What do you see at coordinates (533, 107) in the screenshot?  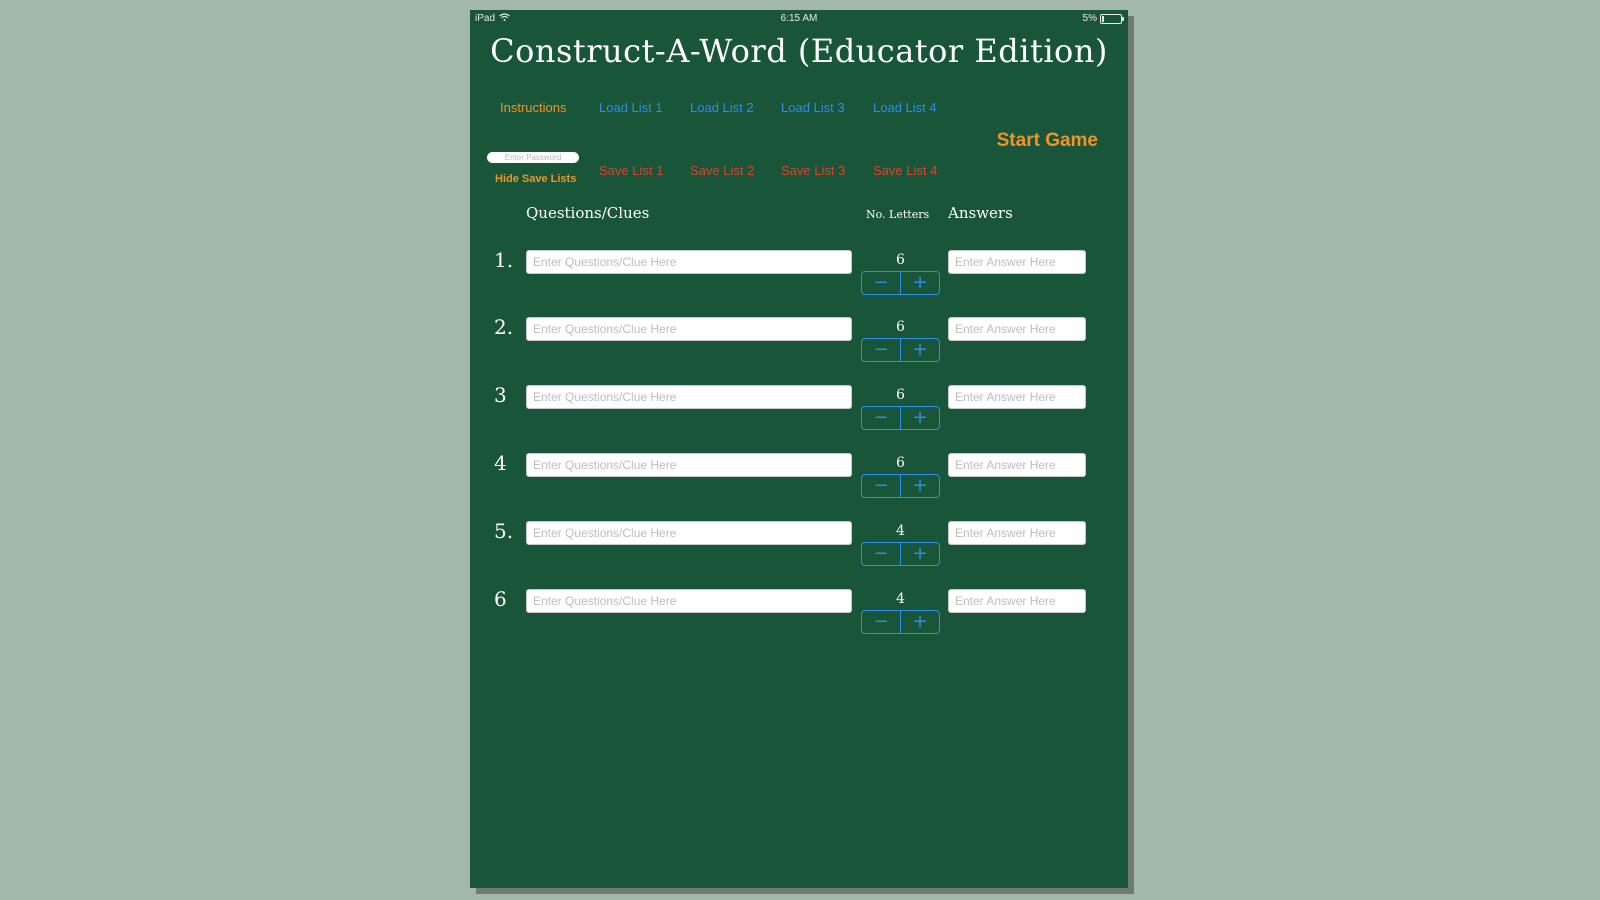 I see `instructions-button: Instructions` at bounding box center [533, 107].